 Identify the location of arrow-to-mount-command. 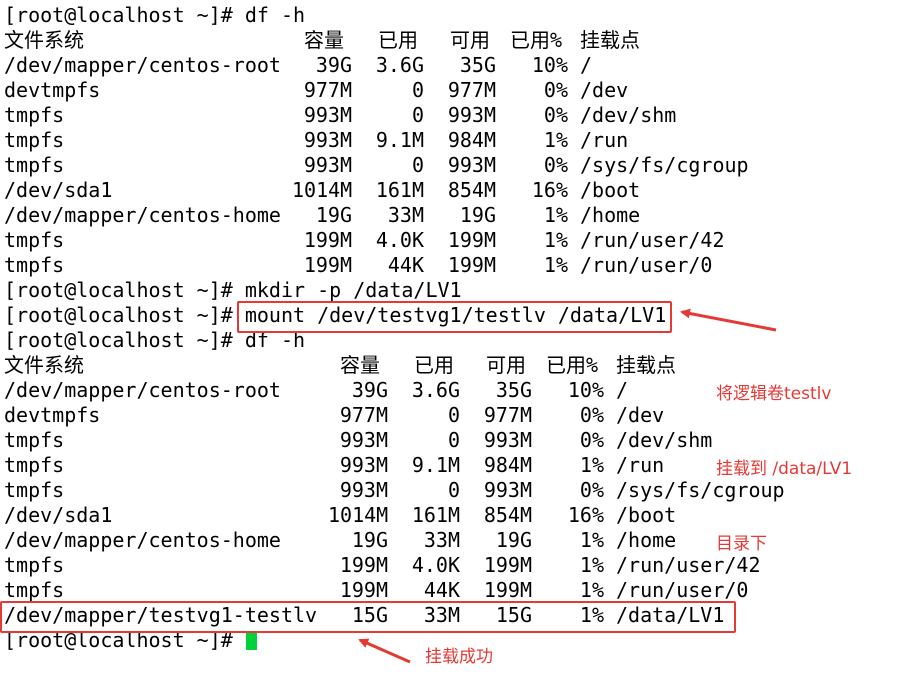
(728, 320).